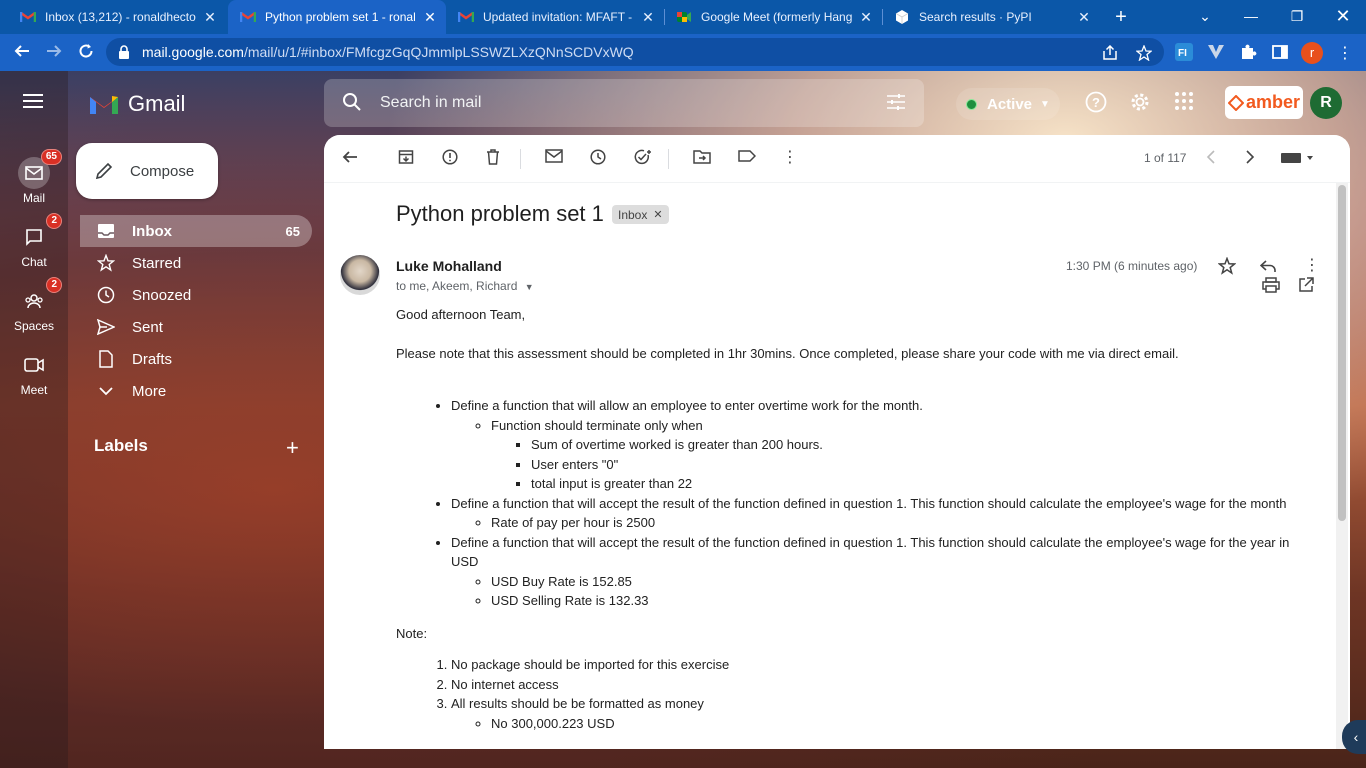 The image size is (1366, 768). Describe the element at coordinates (1343, 16) in the screenshot. I see `close-window-button: ✕` at that location.